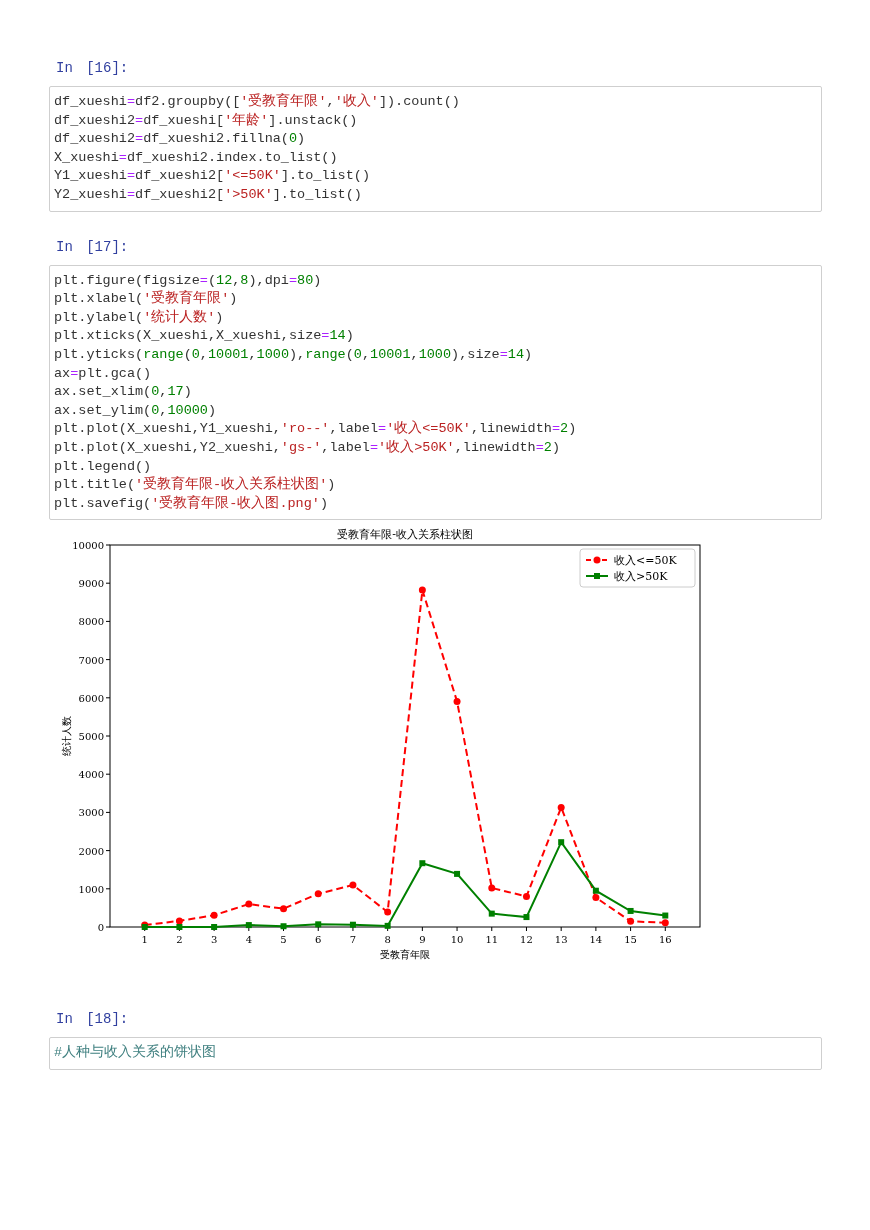 The width and height of the screenshot is (870, 1230). I want to click on y-tick-label: 8000, so click(91, 622).